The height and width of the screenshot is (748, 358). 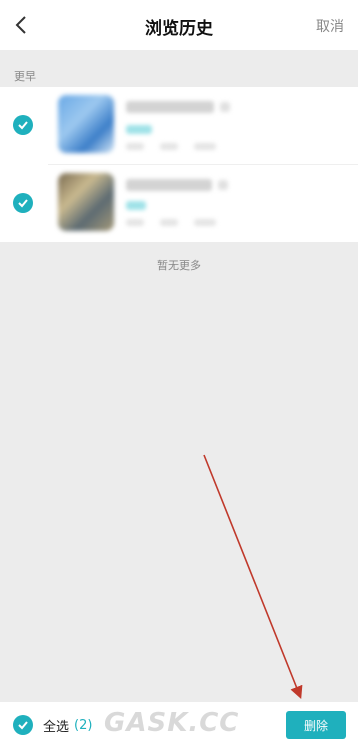 I want to click on selected-count: (2), so click(x=83, y=725).